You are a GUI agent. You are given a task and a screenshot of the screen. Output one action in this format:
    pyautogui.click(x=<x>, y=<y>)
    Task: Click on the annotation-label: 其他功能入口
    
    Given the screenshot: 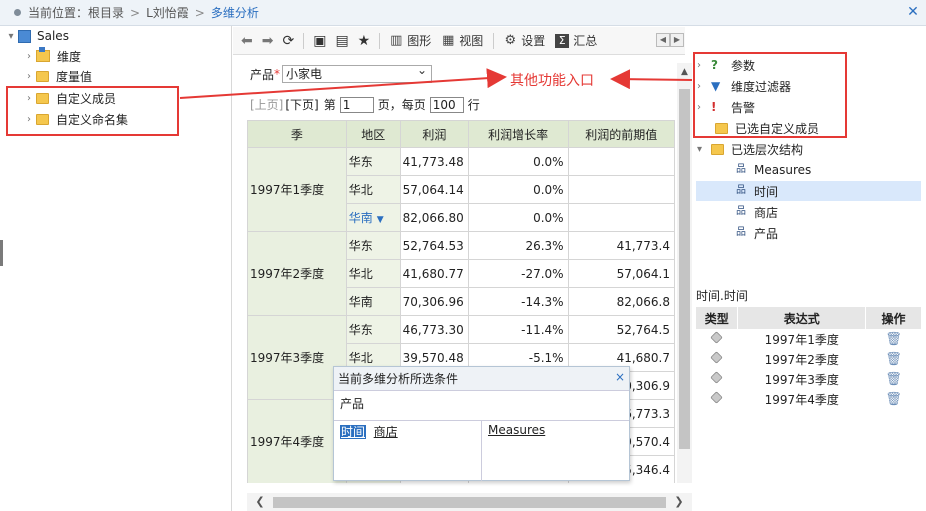 What is the action you would take?
    pyautogui.click(x=552, y=81)
    